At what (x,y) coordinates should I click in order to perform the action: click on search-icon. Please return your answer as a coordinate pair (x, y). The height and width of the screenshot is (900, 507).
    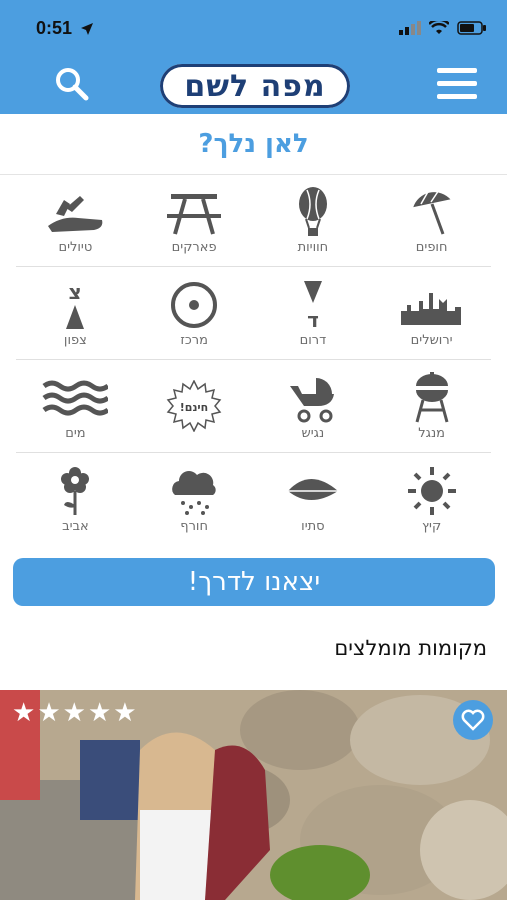
    Looking at the image, I should click on (72, 87).